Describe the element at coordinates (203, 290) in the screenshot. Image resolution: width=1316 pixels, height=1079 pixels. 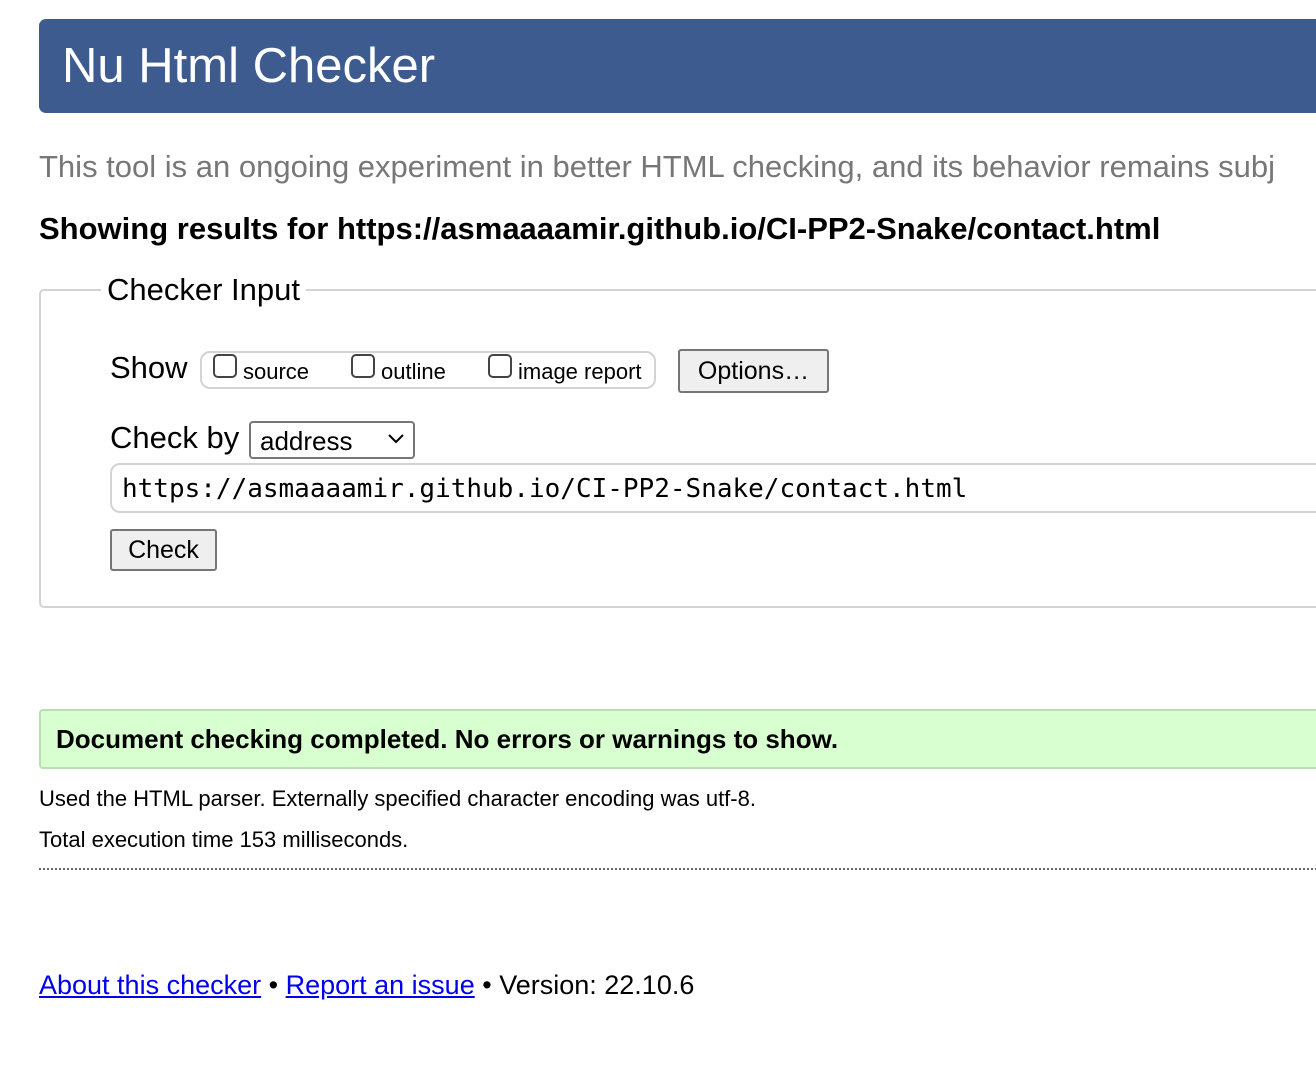
I see `checker-input-legend: Checker Input` at that location.